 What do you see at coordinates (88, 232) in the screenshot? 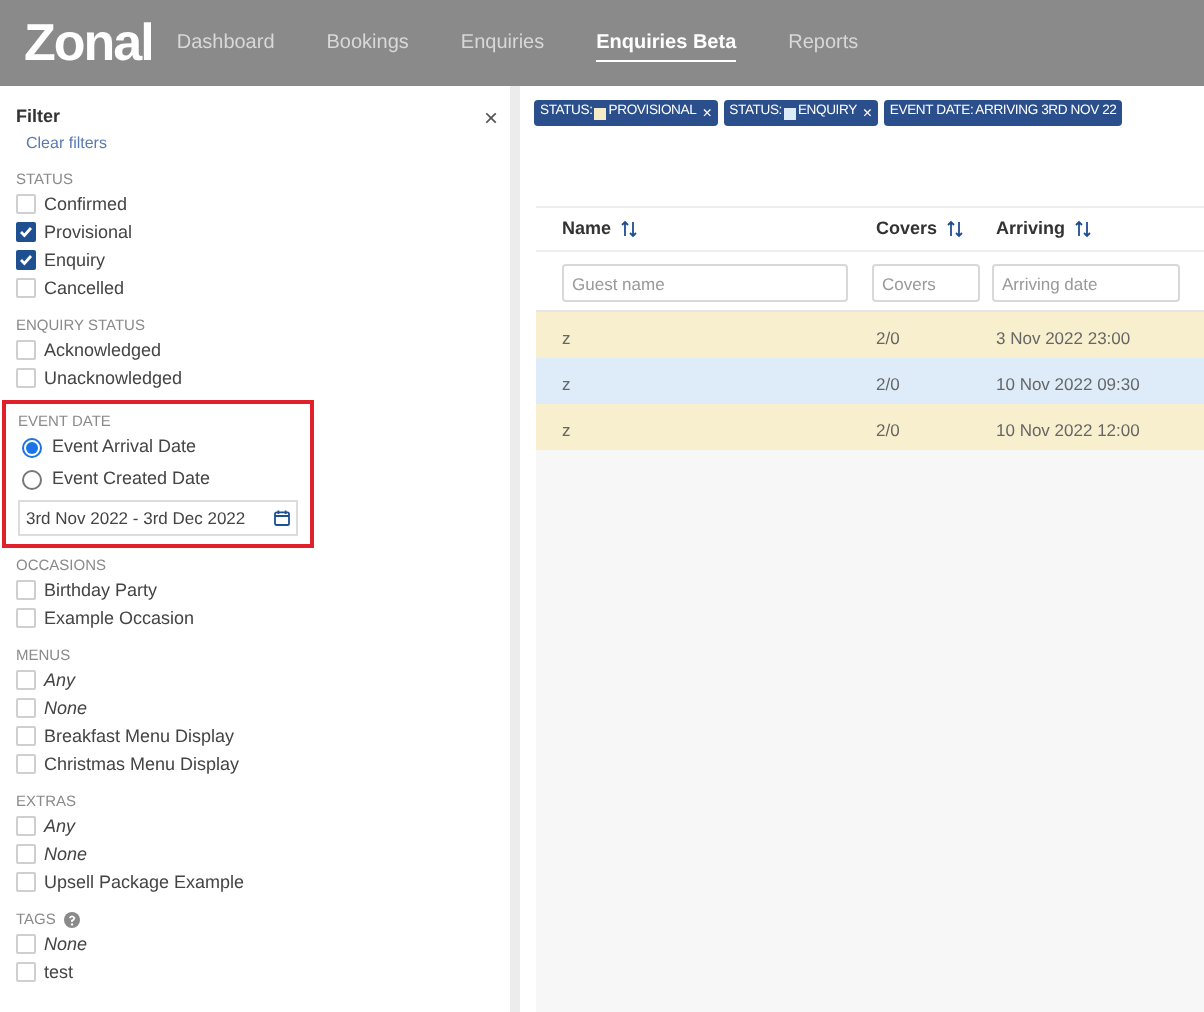
I see `option-label: Provisional` at bounding box center [88, 232].